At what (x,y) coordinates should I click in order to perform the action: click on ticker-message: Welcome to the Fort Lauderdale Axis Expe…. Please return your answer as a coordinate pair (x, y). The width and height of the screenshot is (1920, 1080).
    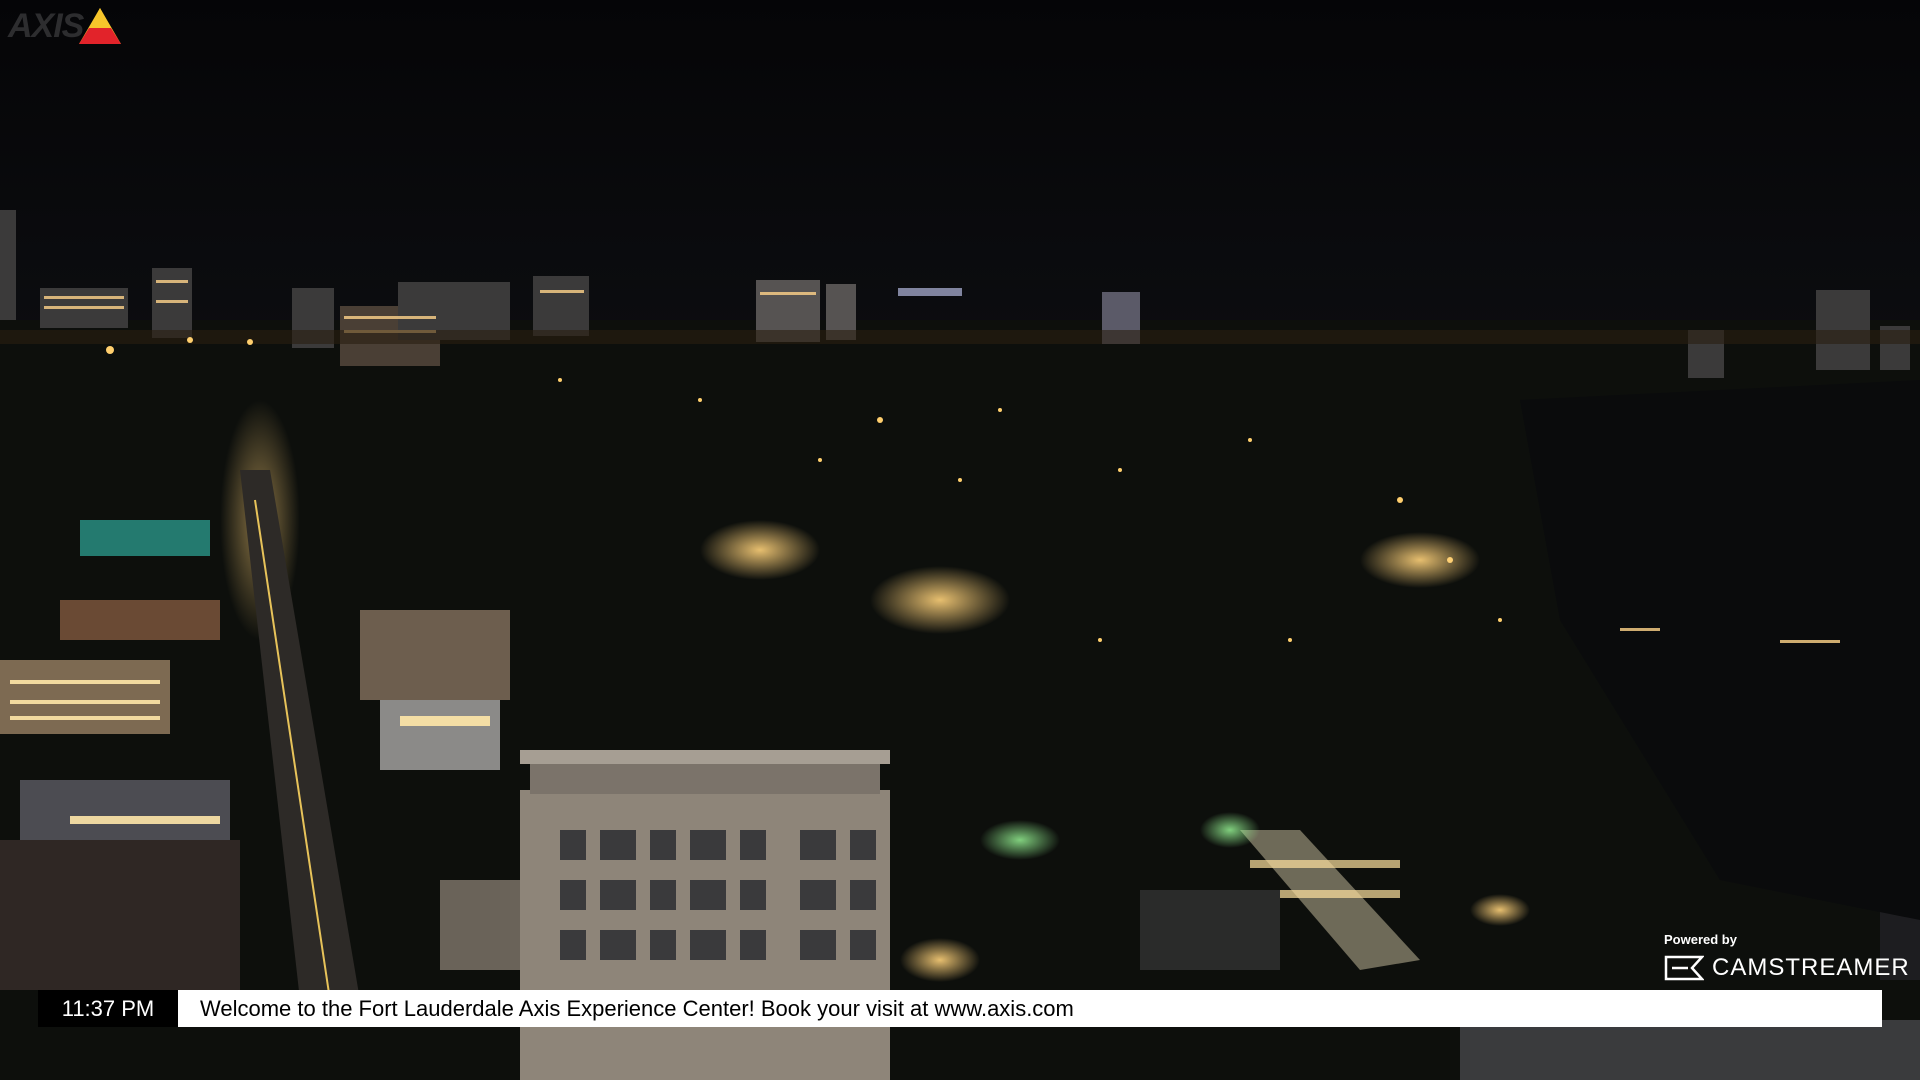
    Looking at the image, I should click on (1030, 1008).